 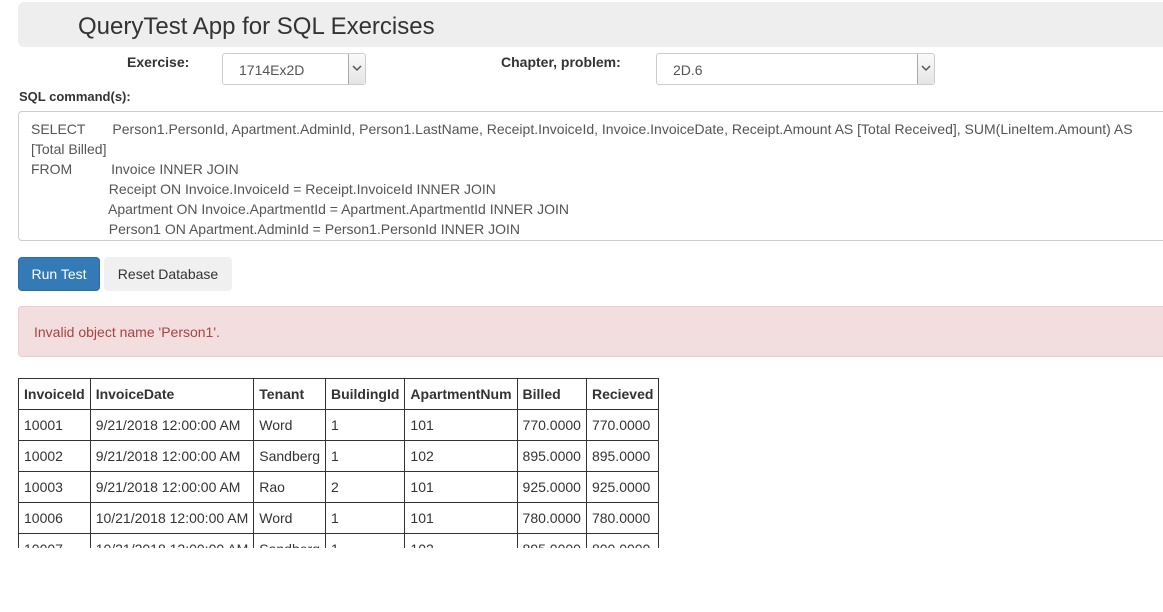 I want to click on reset-database-button: Reset Database, so click(x=168, y=274).